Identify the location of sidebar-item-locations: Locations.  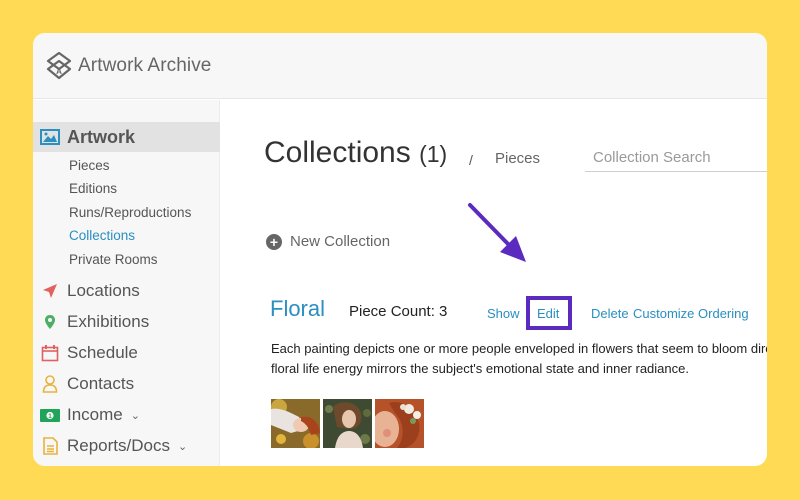
(126, 291).